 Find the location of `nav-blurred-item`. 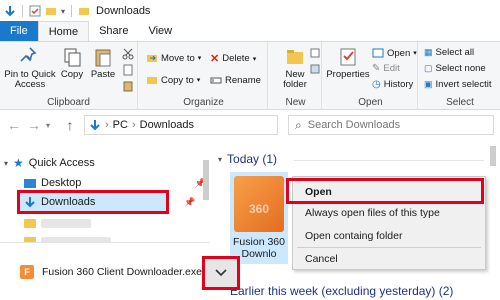

nav-blurred-item is located at coordinates (124, 223).